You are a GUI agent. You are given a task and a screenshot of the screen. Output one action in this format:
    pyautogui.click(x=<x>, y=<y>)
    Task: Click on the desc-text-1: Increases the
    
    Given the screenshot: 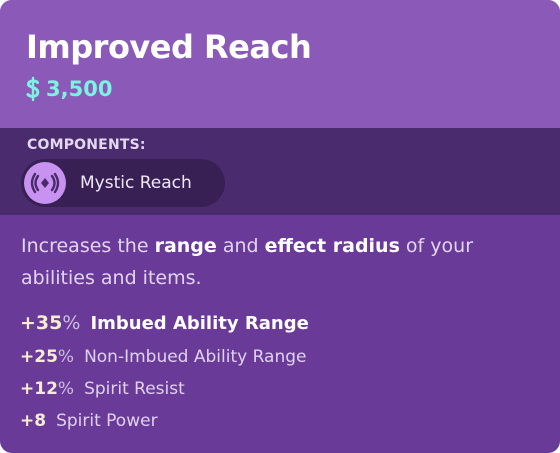 What is the action you would take?
    pyautogui.click(x=88, y=246)
    